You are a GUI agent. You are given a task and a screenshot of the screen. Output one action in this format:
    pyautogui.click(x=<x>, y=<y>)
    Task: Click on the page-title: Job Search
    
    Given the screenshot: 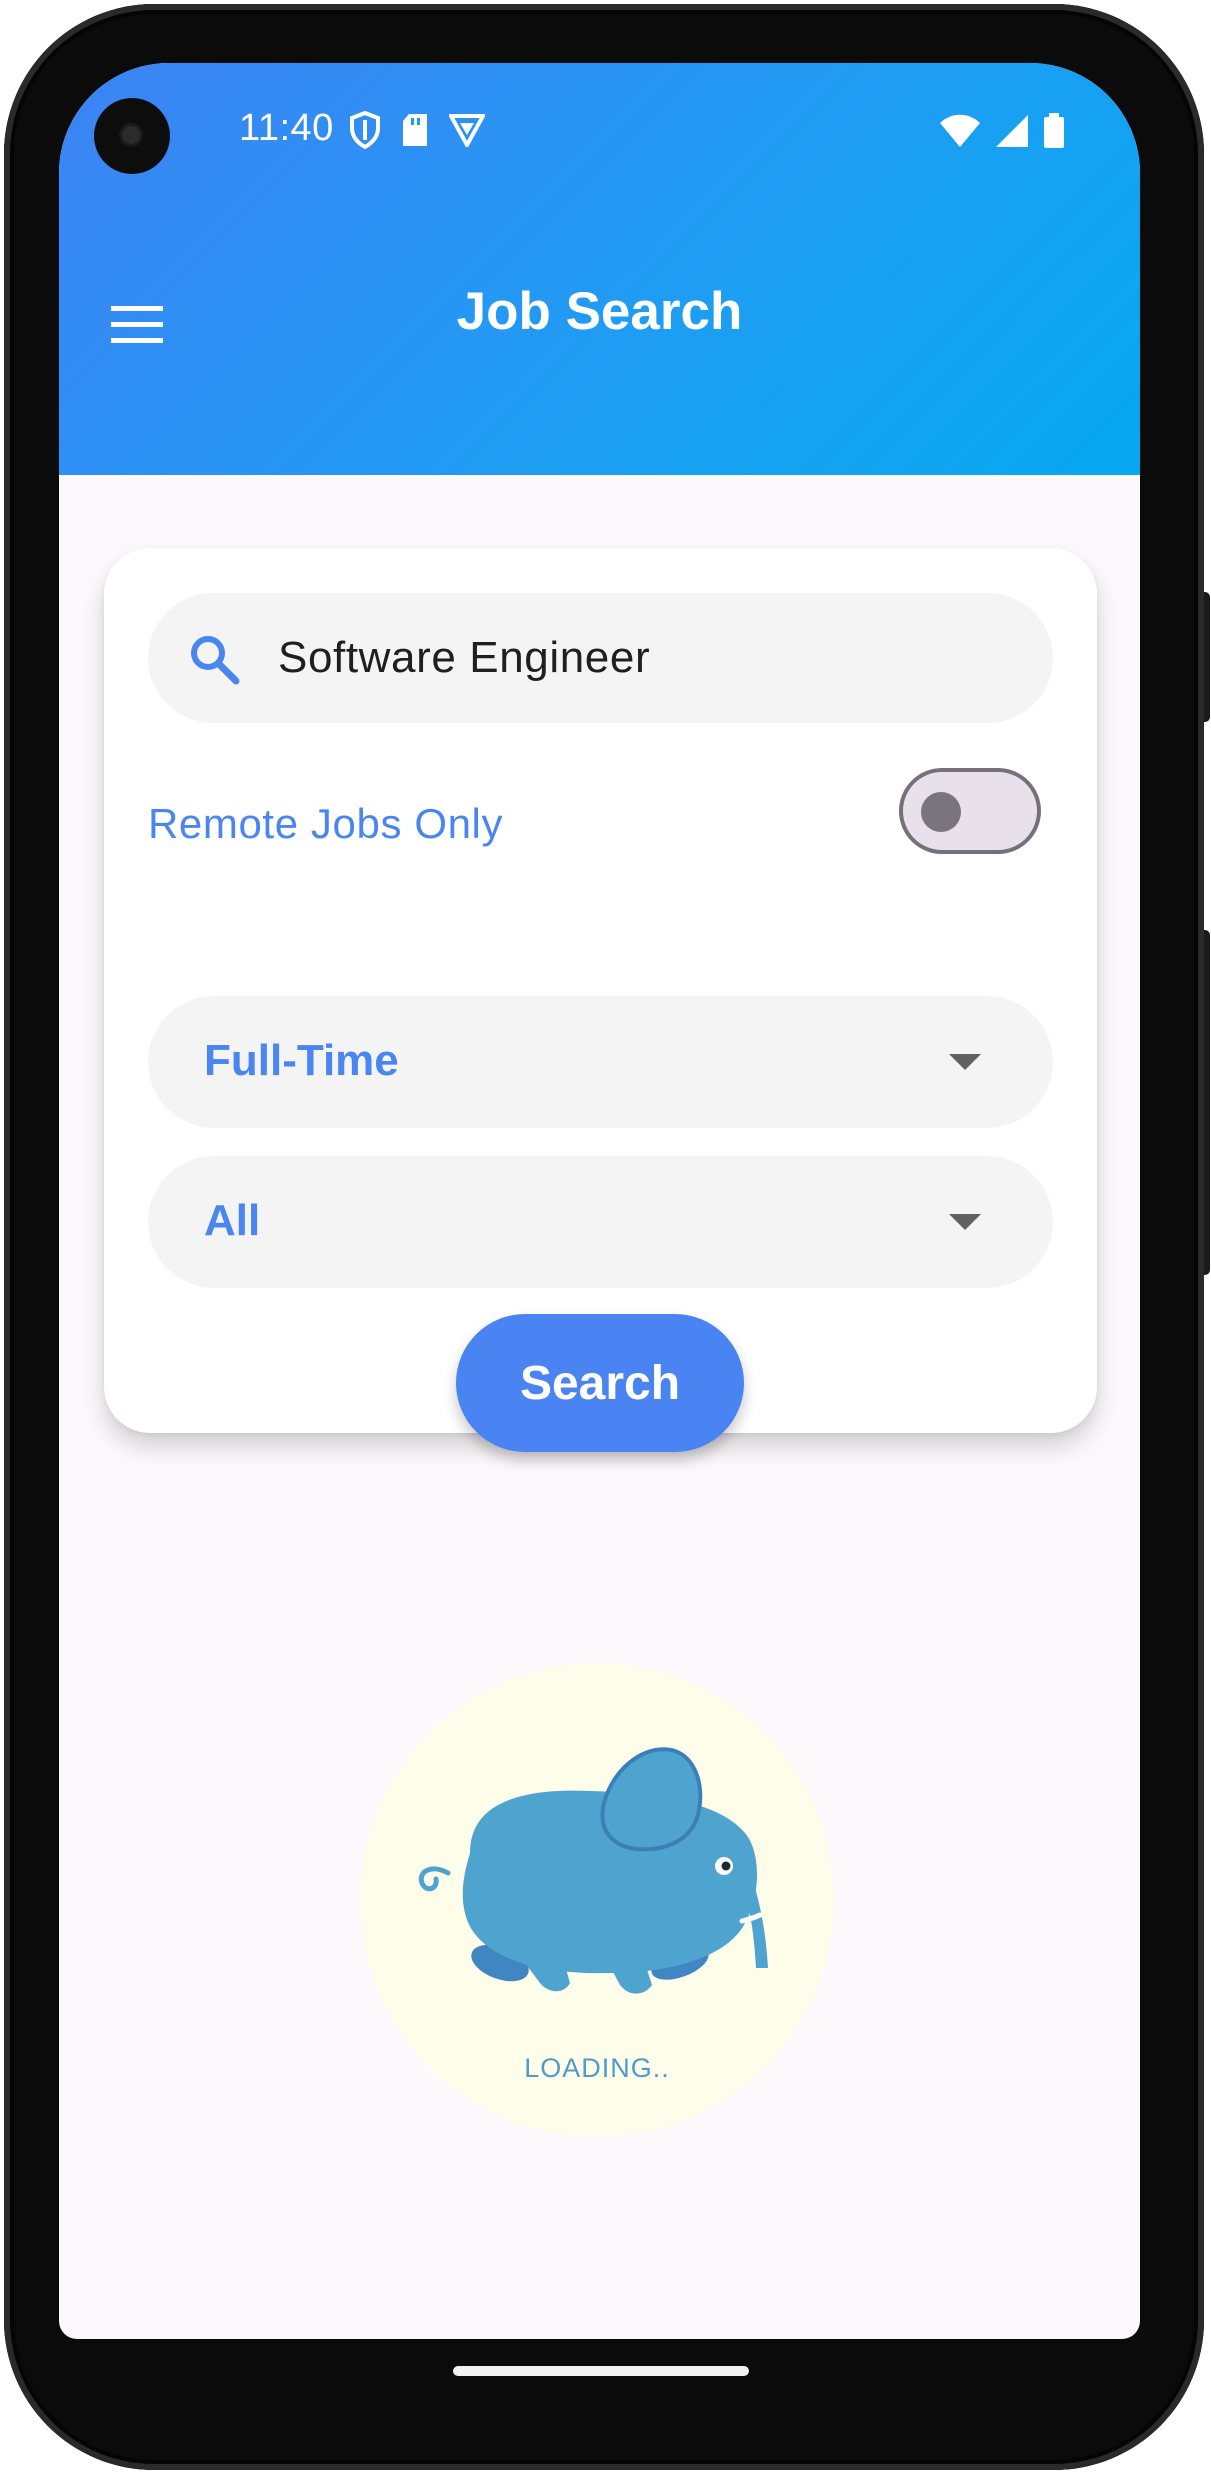 What is the action you would take?
    pyautogui.click(x=599, y=311)
    